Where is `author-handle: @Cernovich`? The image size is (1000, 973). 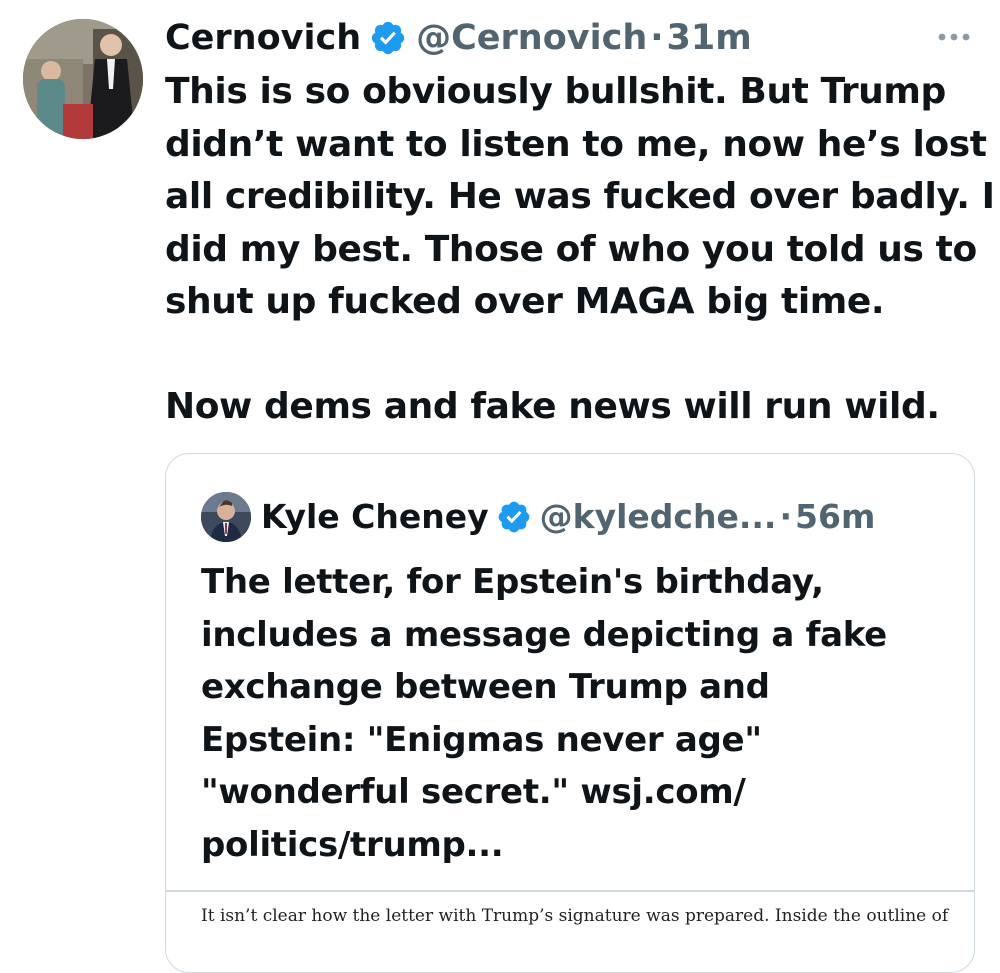 author-handle: @Cernovich is located at coordinates (531, 38).